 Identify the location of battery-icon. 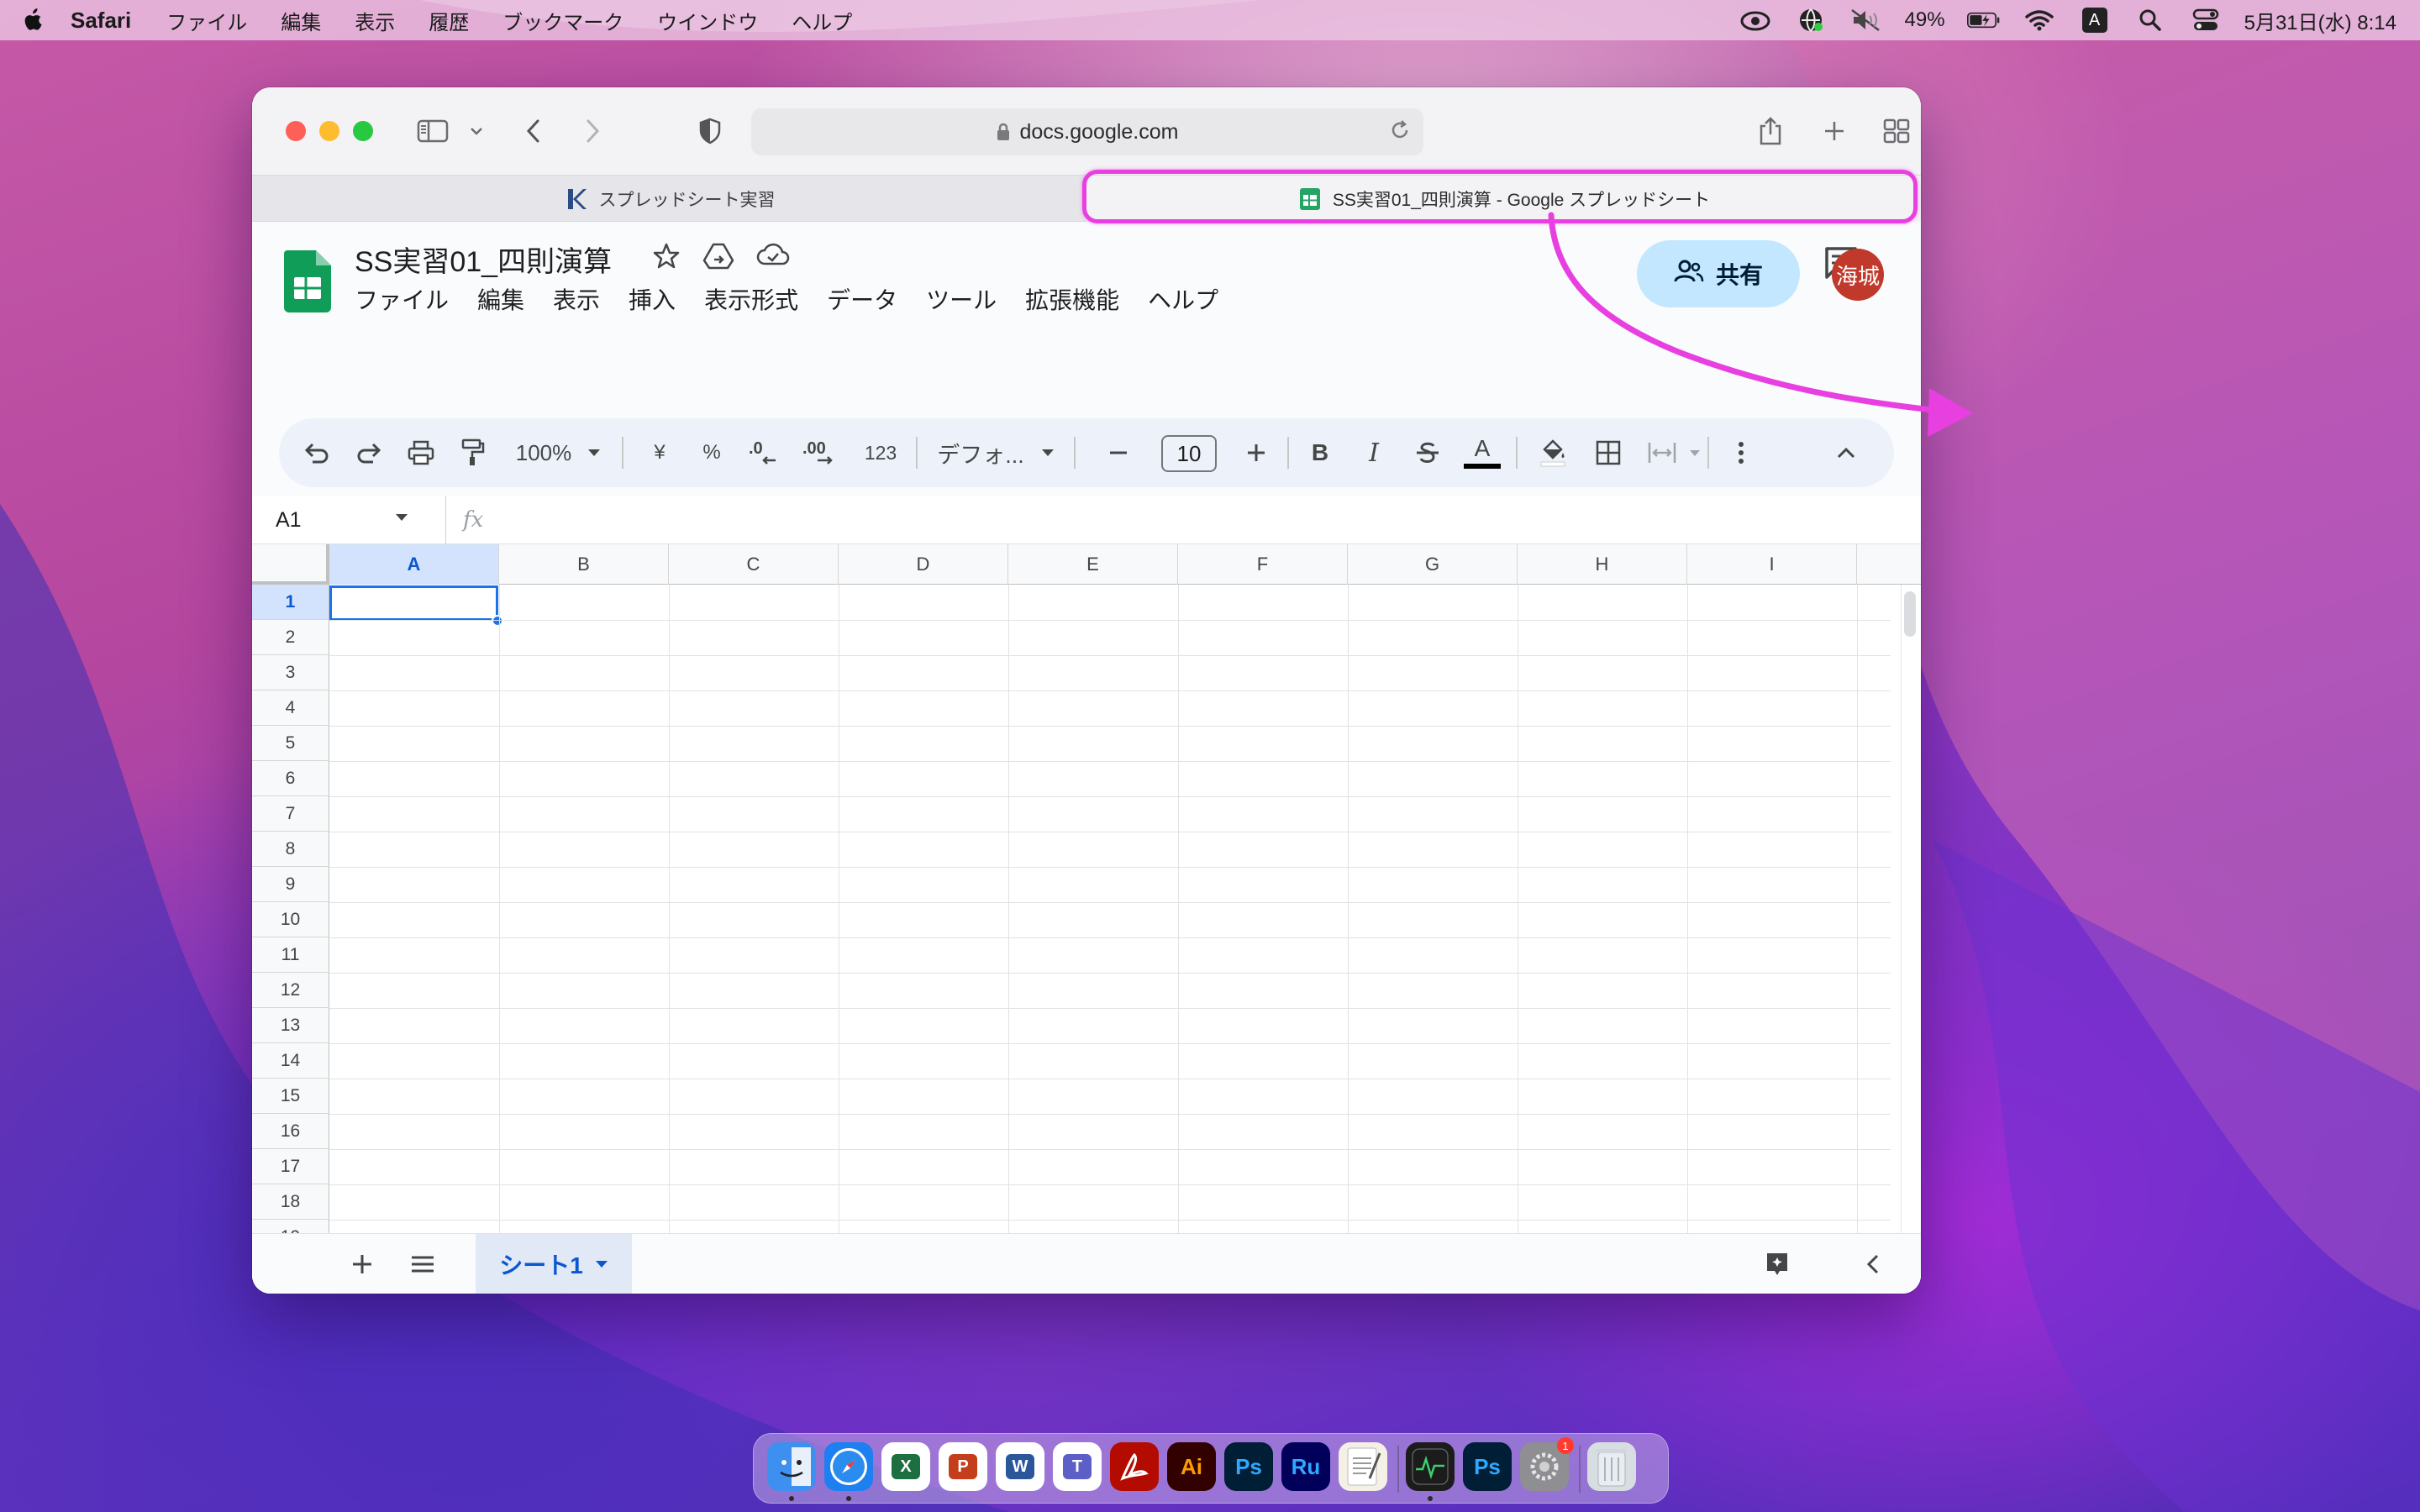
(1983, 20).